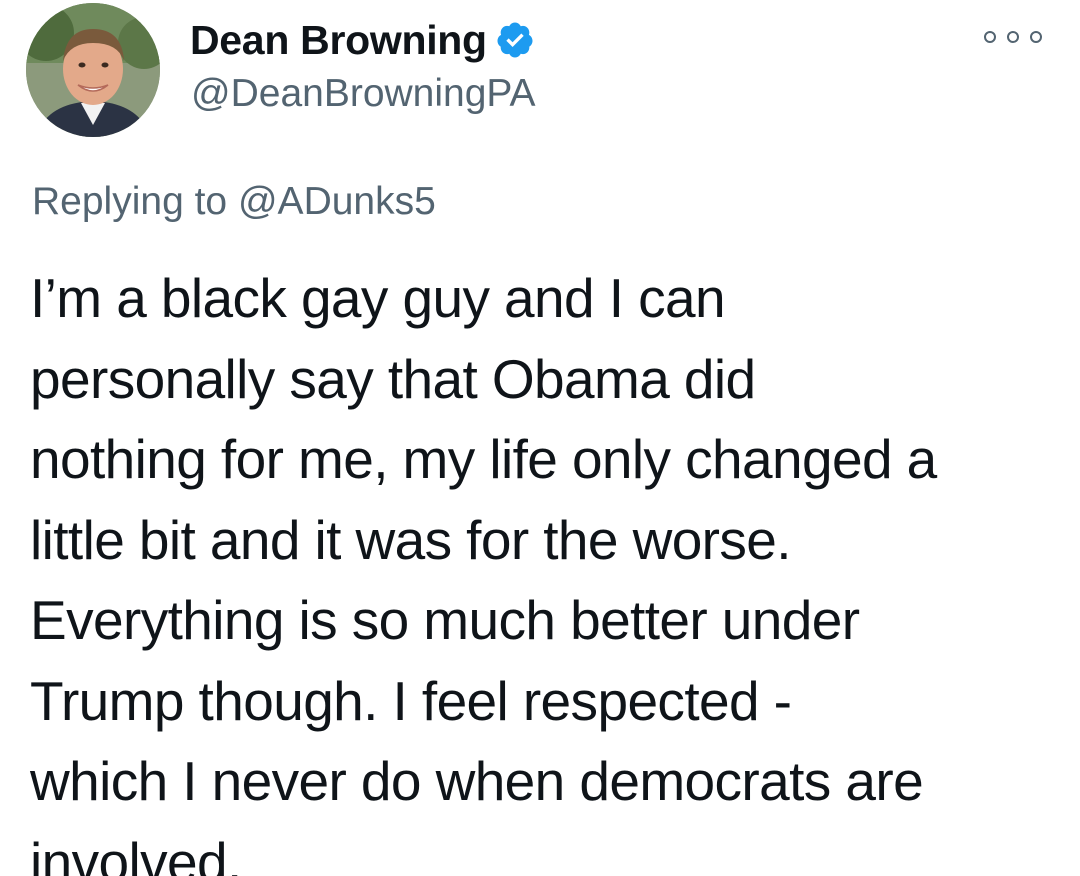  I want to click on tweet-text-line: Trump though. I feel respected -, so click(411, 700).